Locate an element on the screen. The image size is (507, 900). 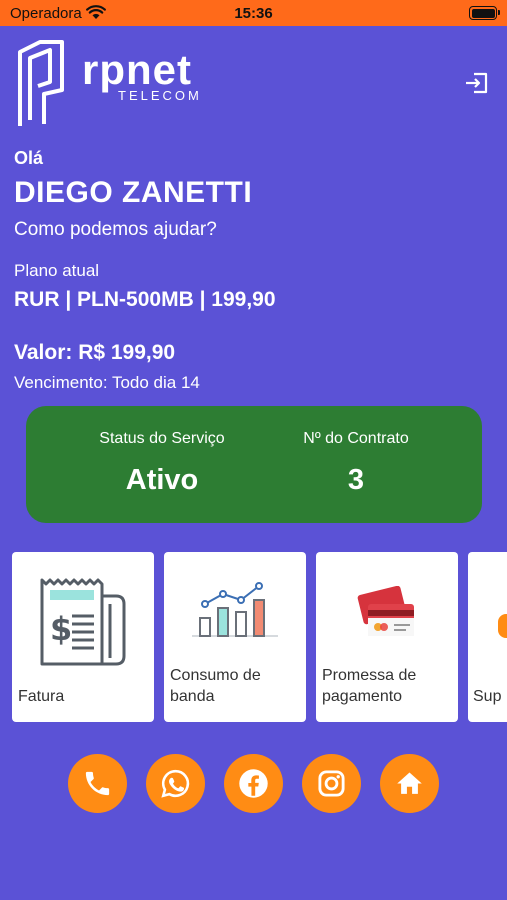
logo-wordmark: rpnet is located at coordinates (137, 69).